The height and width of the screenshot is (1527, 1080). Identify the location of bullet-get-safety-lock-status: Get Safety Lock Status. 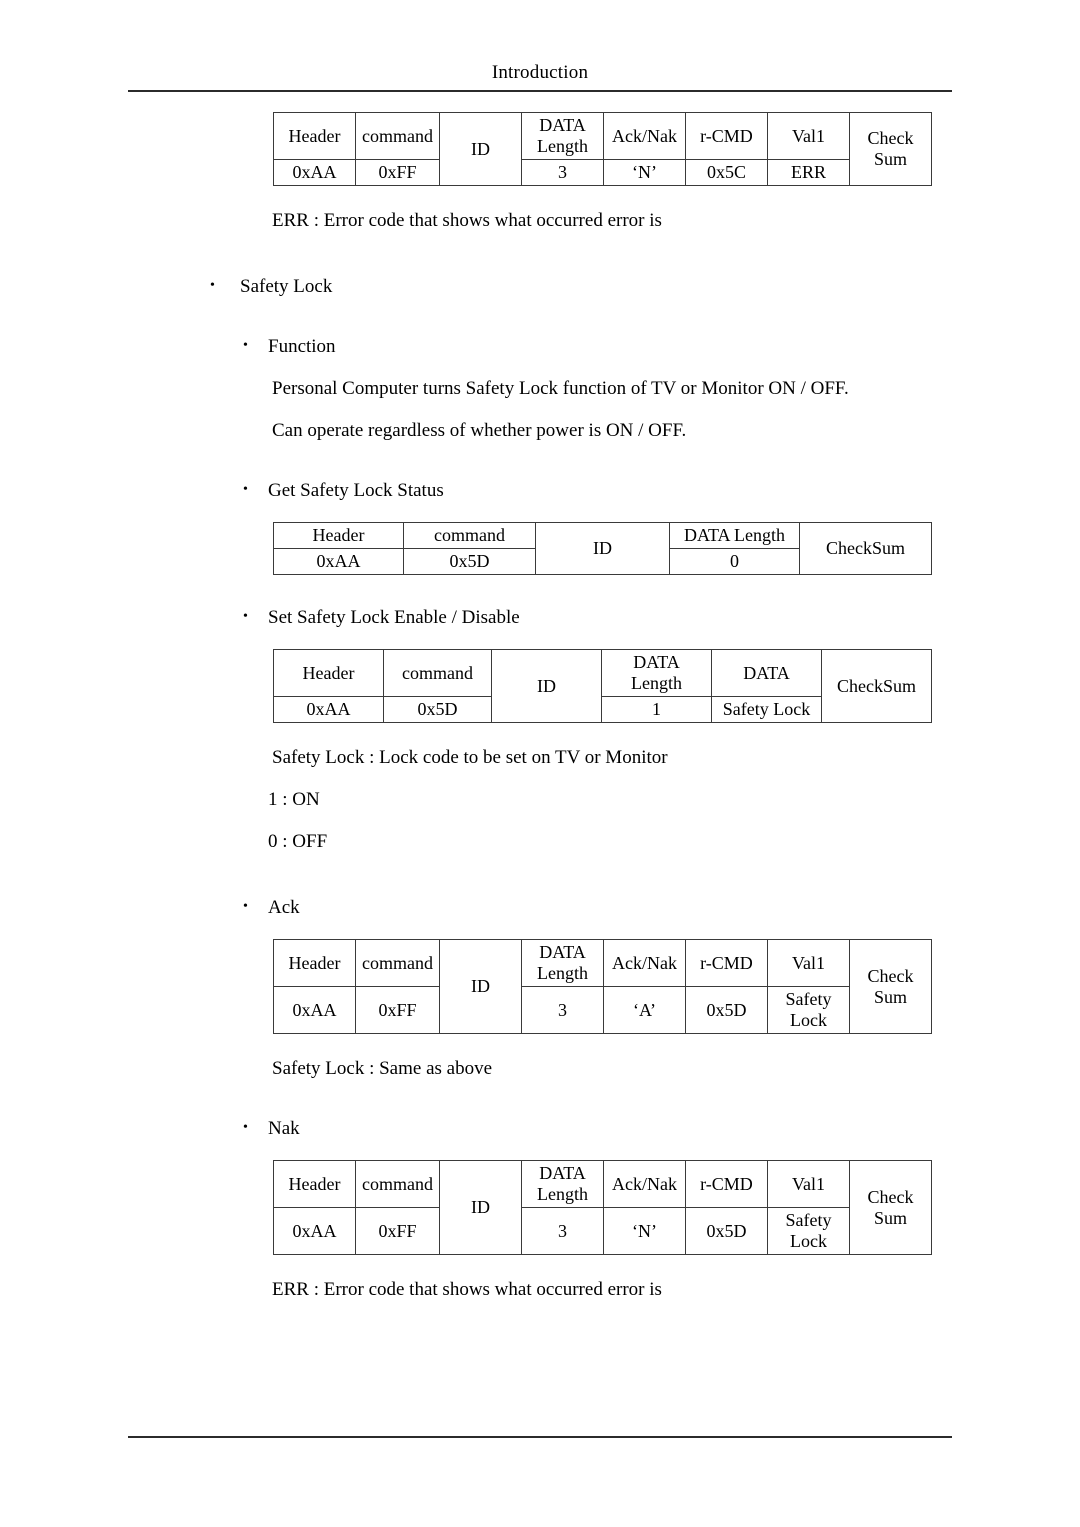
(540, 490).